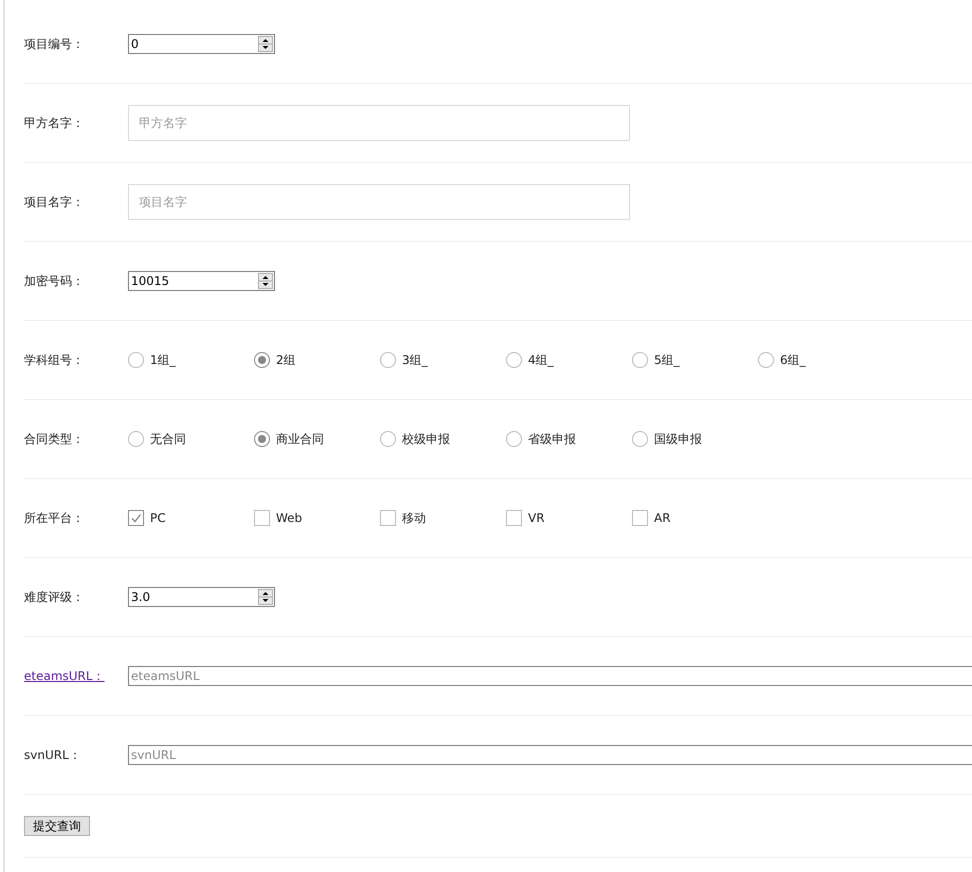 The width and height of the screenshot is (972, 872). What do you see at coordinates (667, 360) in the screenshot?
I see `option-label: 5组_` at bounding box center [667, 360].